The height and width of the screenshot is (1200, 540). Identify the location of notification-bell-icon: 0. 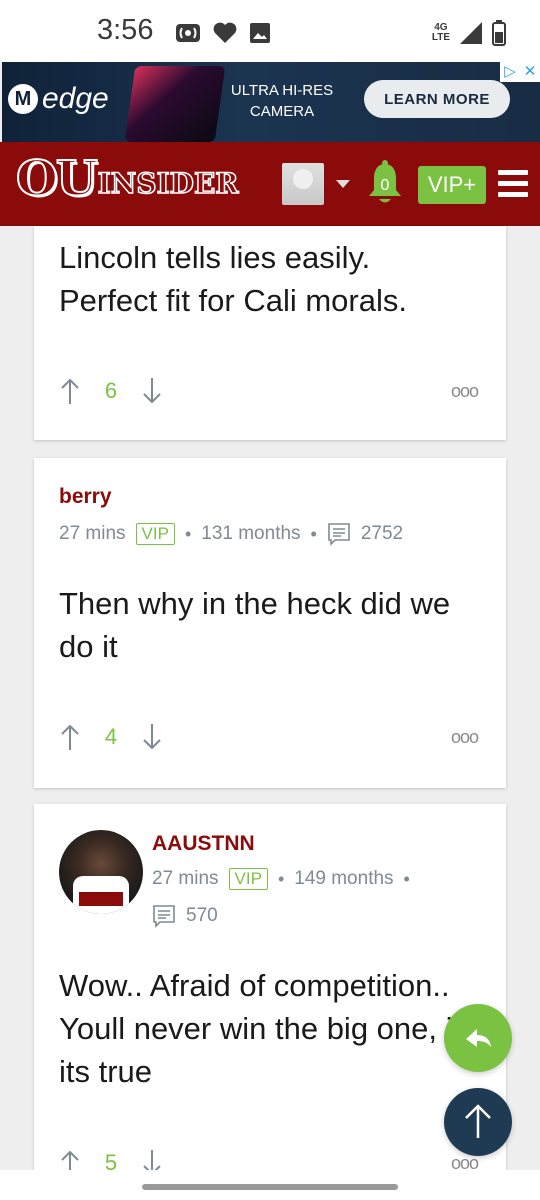
(385, 184).